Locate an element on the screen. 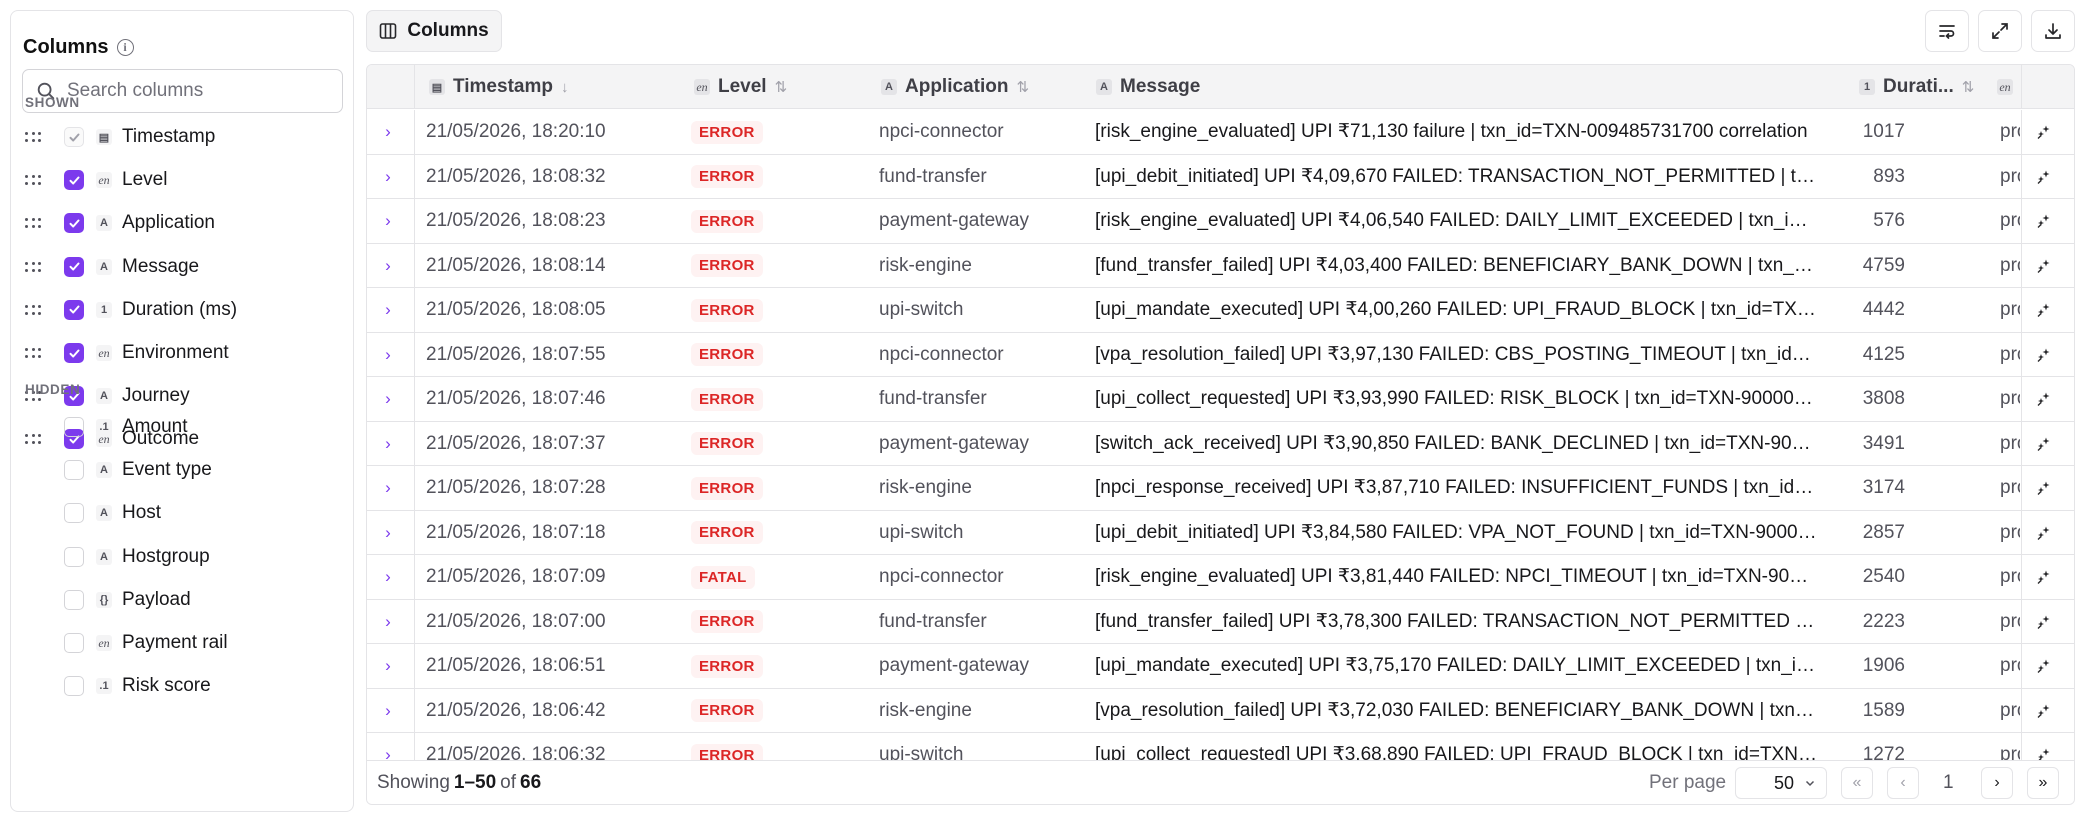  column-item-hostgroup: A Hostgroup is located at coordinates (185, 557).